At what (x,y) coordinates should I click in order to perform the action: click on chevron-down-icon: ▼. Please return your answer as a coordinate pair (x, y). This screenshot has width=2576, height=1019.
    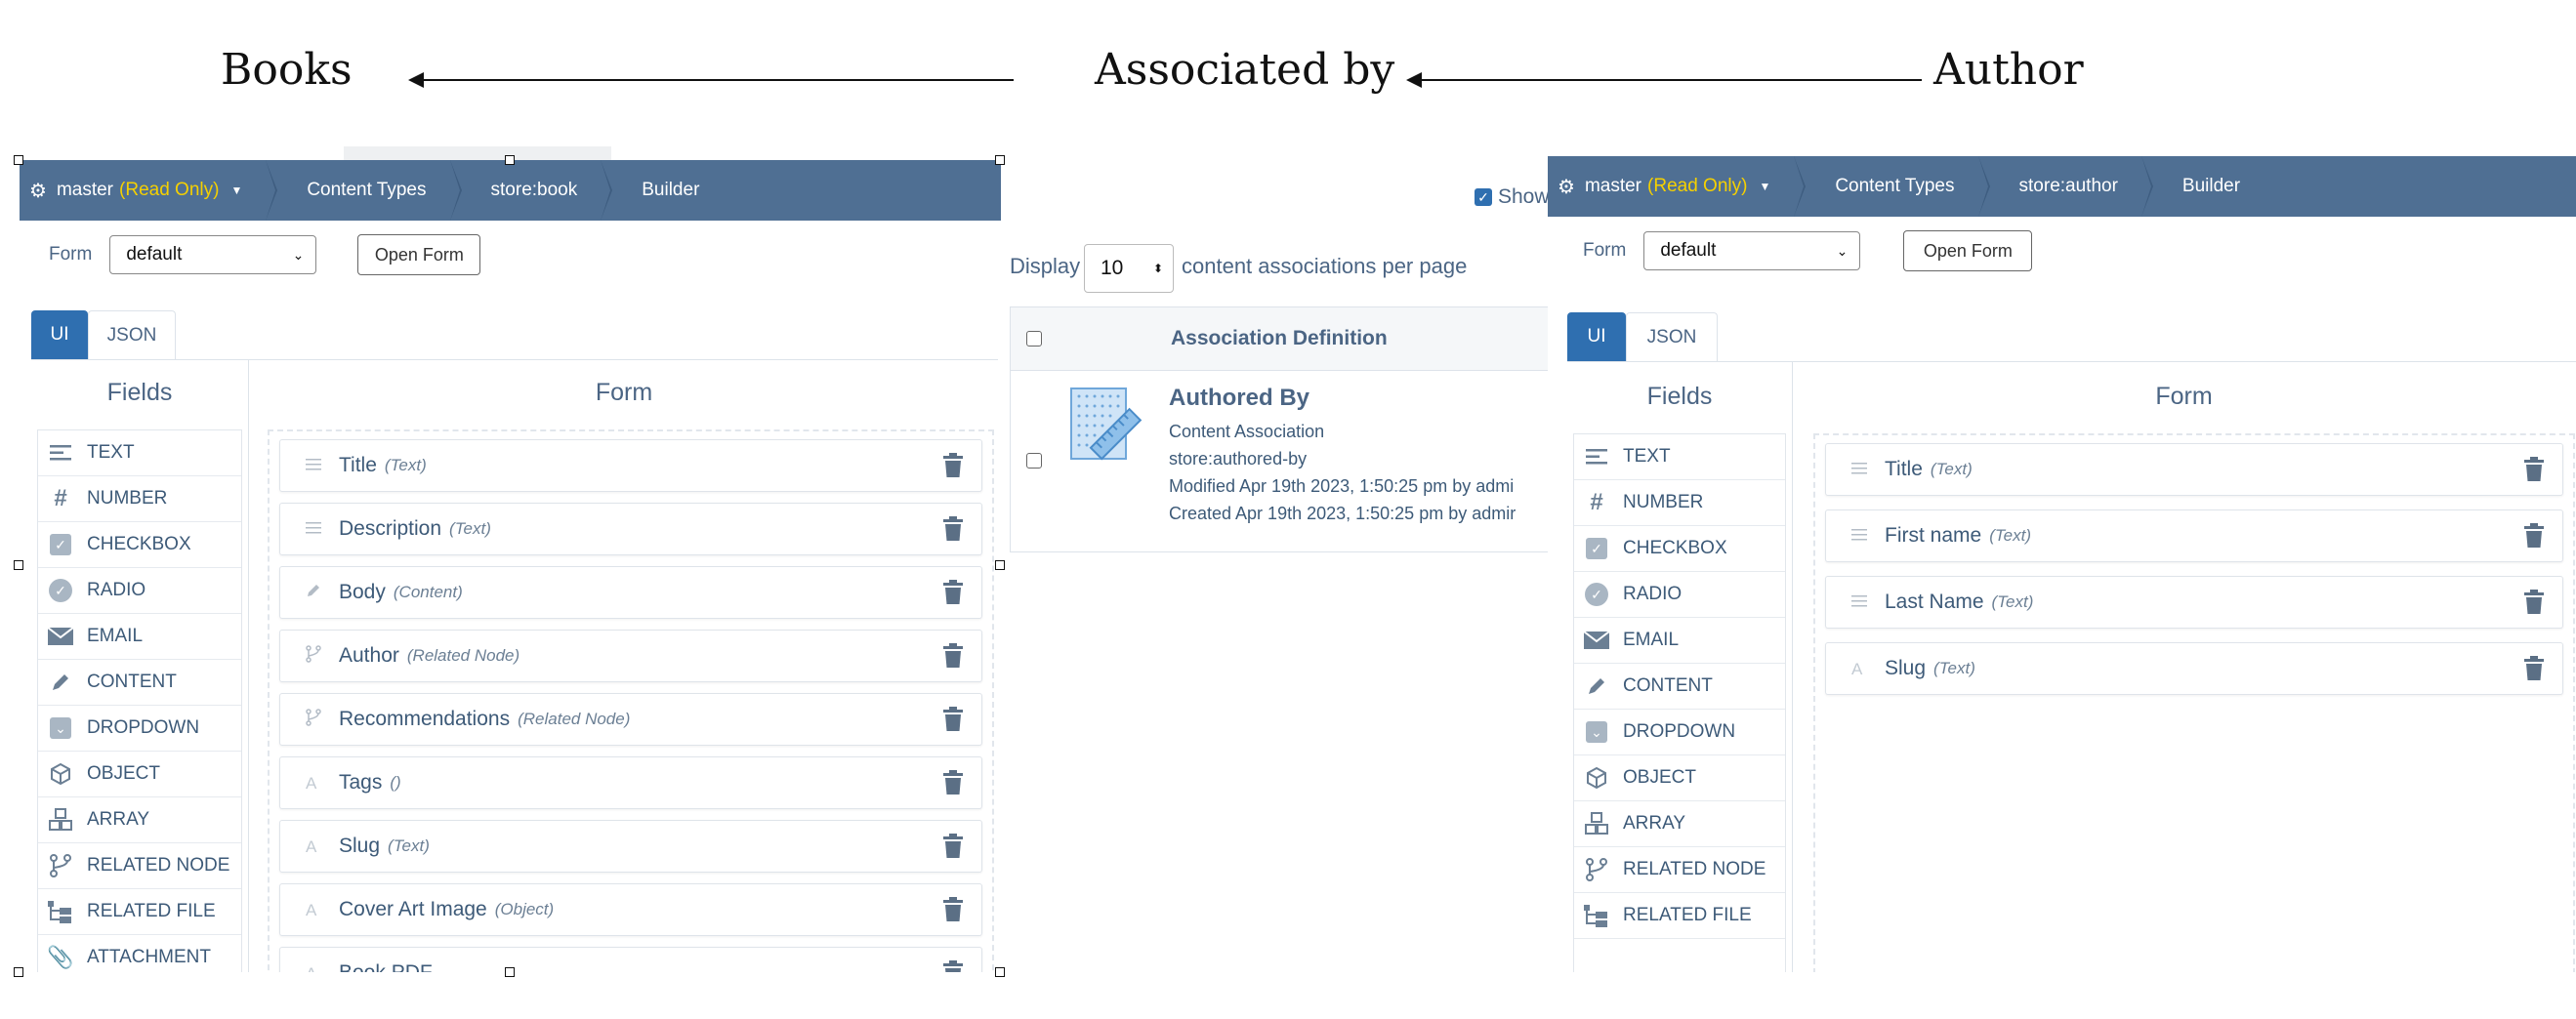
    Looking at the image, I should click on (237, 190).